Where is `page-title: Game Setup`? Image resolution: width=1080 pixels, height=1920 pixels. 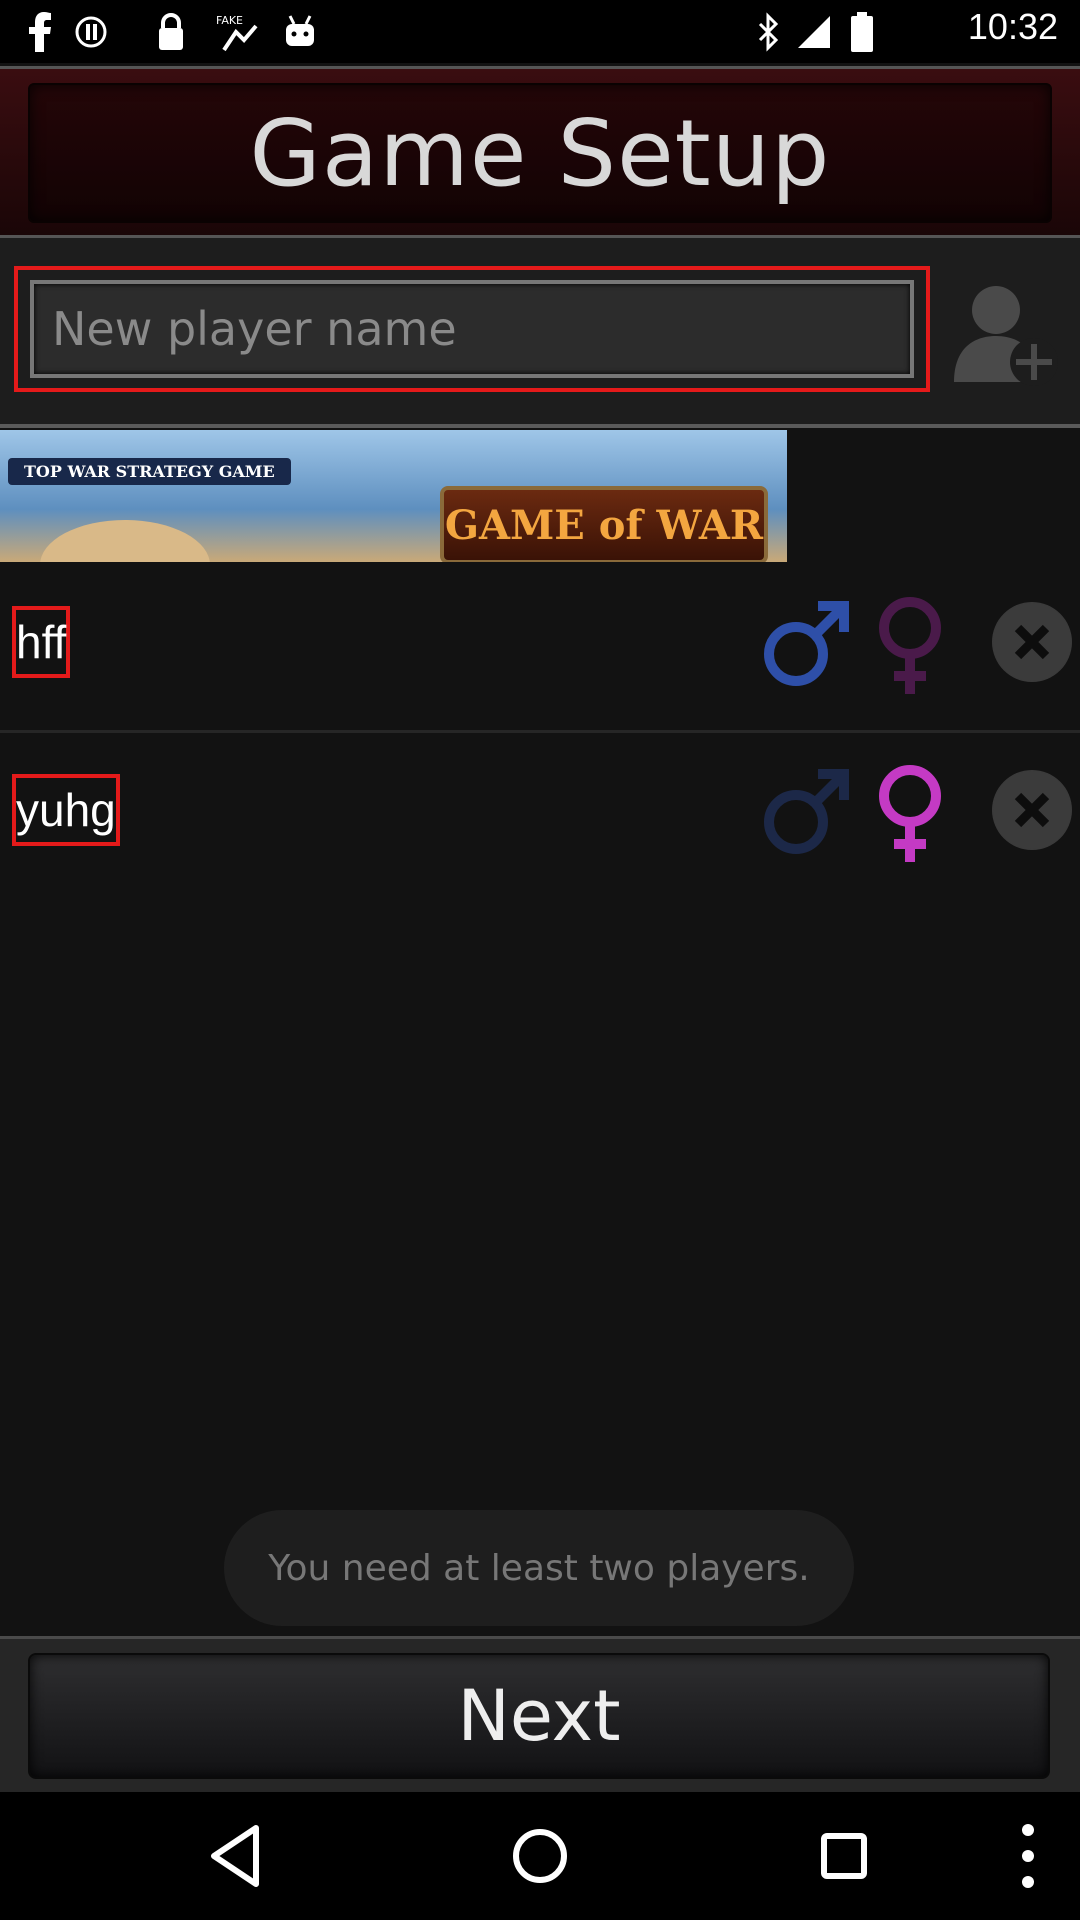
page-title: Game Setup is located at coordinates (540, 153).